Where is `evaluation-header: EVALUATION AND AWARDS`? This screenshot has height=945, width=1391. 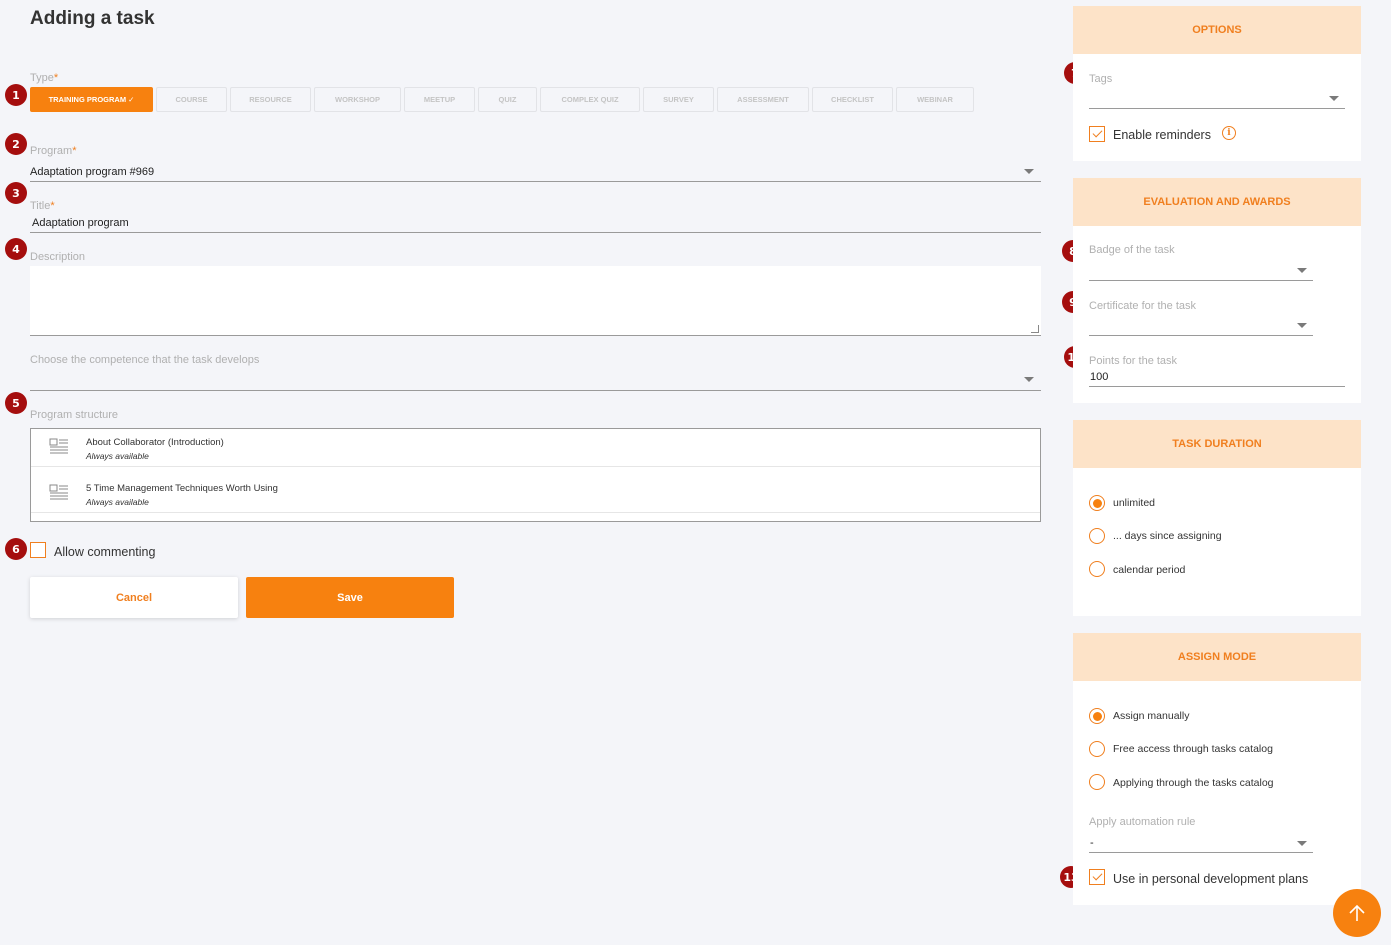
evaluation-header: EVALUATION AND AWARDS is located at coordinates (1217, 202).